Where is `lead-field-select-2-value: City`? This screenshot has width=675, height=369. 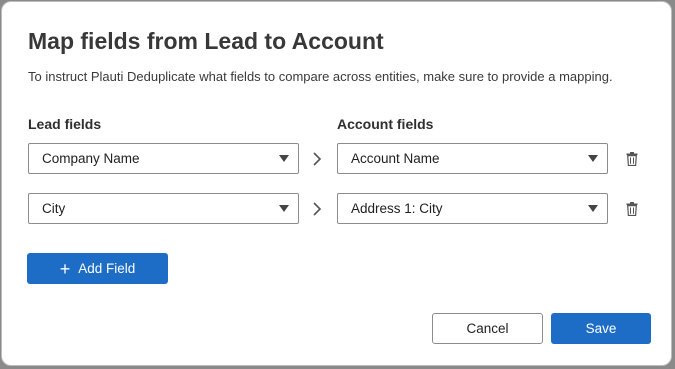 lead-field-select-2-value: City is located at coordinates (54, 208).